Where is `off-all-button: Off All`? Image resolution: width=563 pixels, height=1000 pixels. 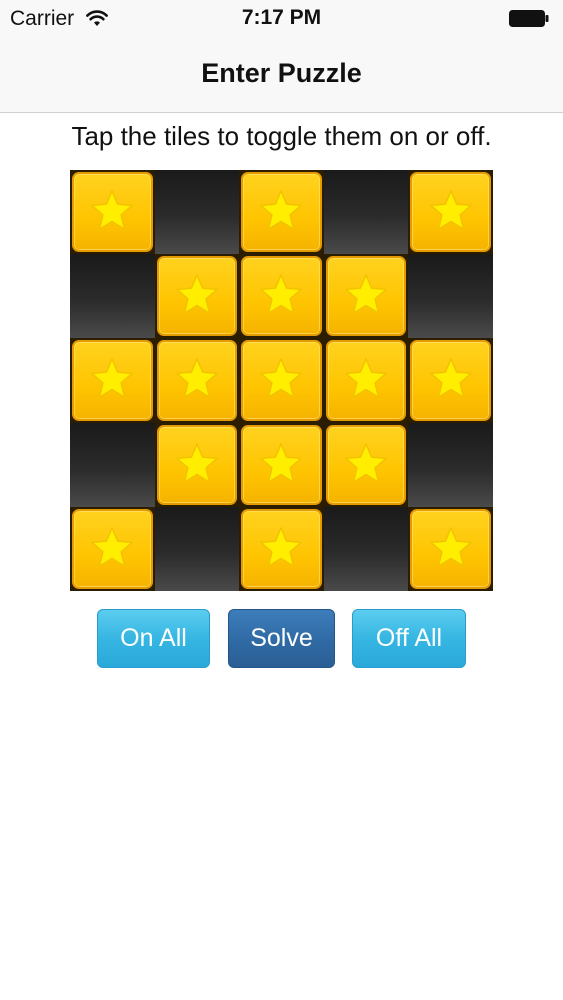 off-all-button: Off All is located at coordinates (409, 638).